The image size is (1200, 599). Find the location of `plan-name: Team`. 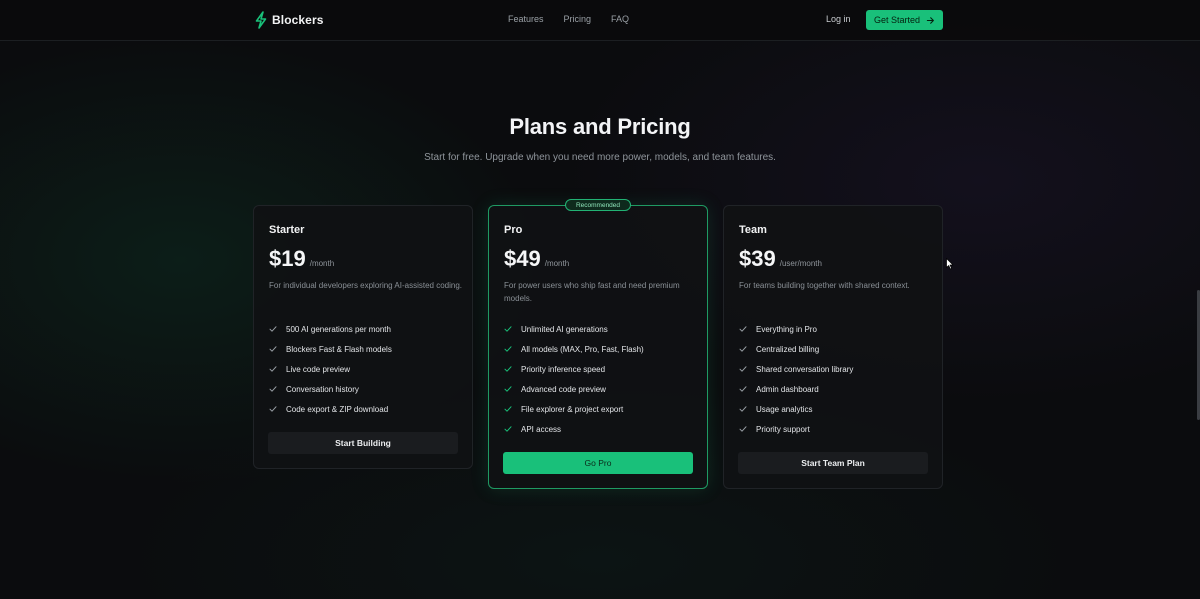

plan-name: Team is located at coordinates (753, 230).